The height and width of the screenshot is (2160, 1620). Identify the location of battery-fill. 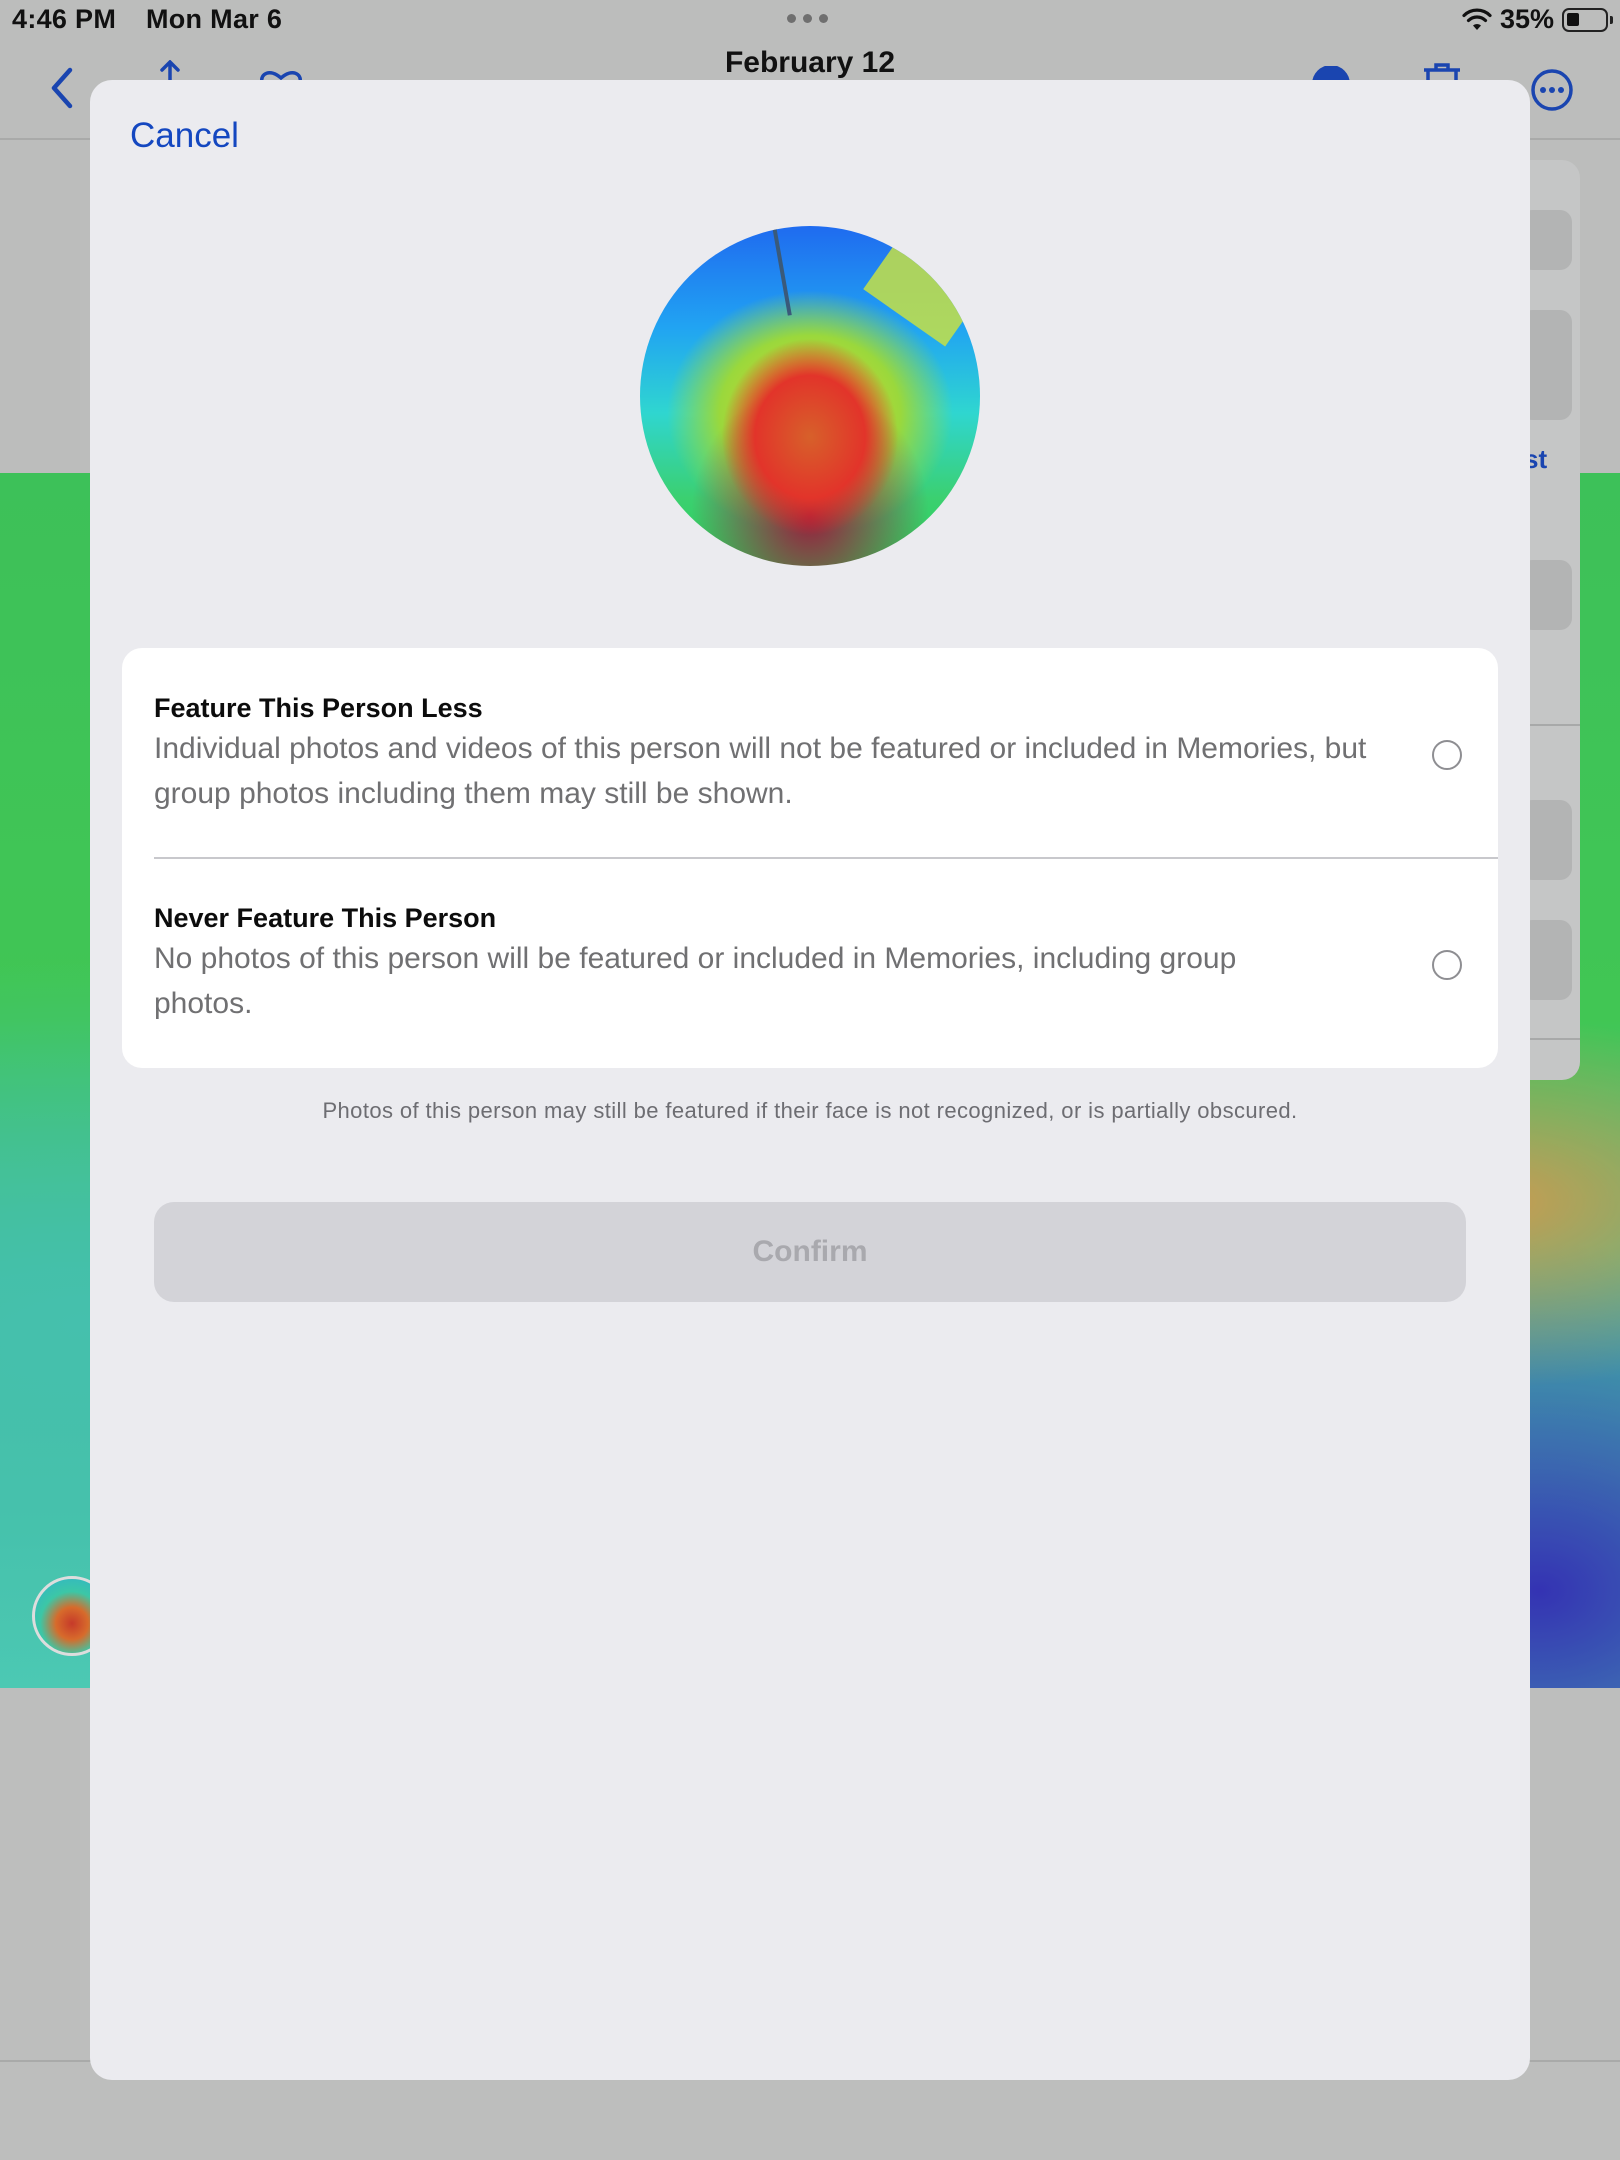
(1573, 19).